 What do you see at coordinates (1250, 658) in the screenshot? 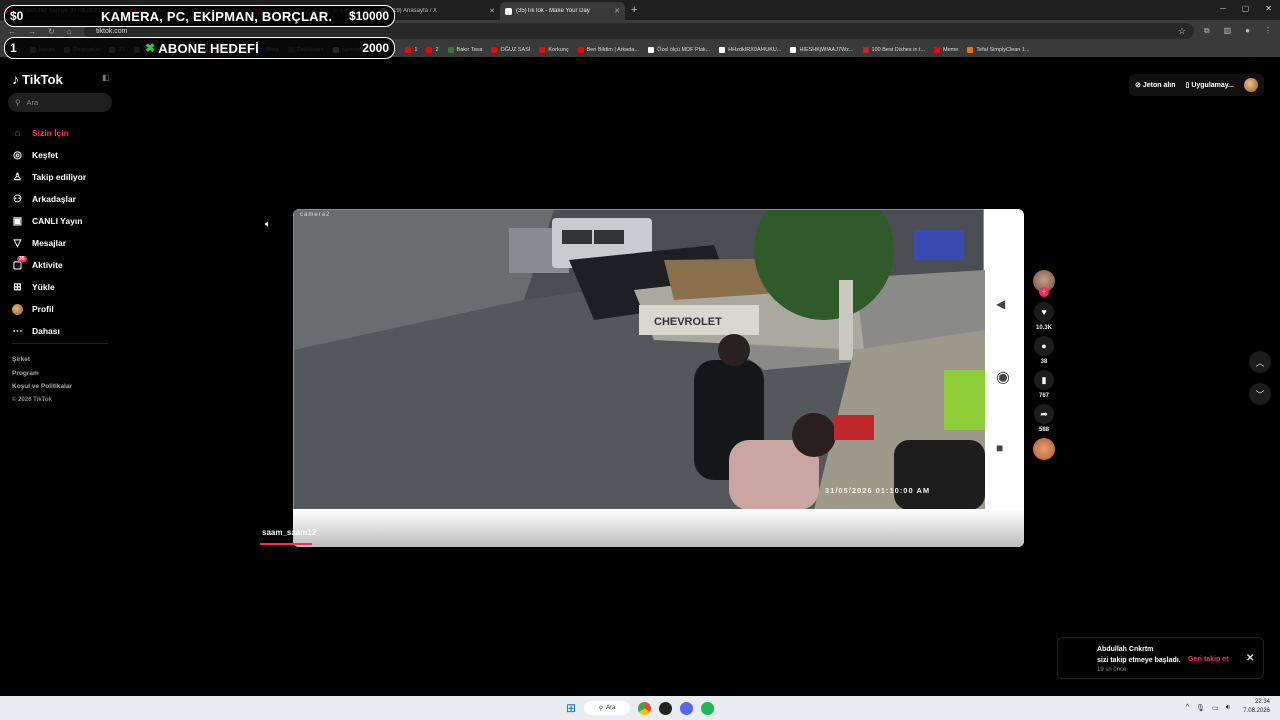
I see `close-notification-icon: ✕` at bounding box center [1250, 658].